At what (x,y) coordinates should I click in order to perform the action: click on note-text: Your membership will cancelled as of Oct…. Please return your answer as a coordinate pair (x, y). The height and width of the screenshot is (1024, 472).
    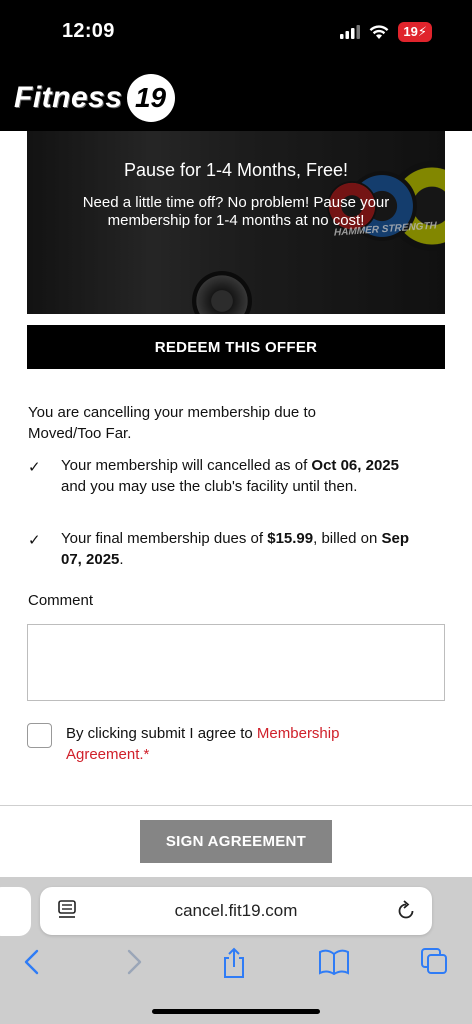
    Looking at the image, I should click on (244, 476).